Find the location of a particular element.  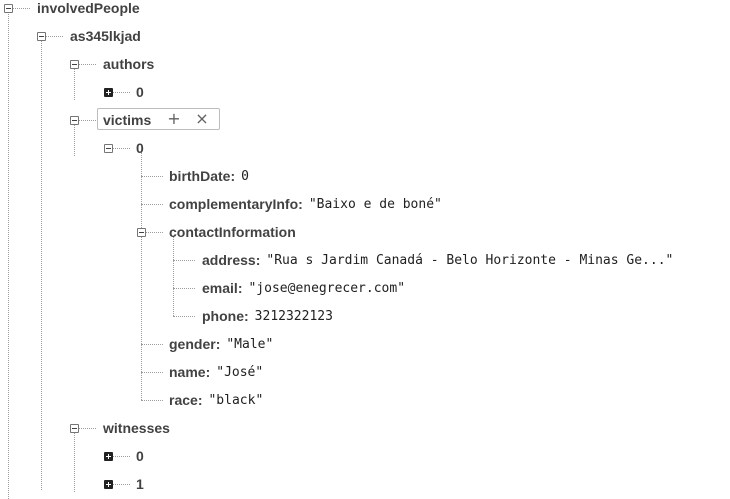

node-key: contactInformation is located at coordinates (232, 232).